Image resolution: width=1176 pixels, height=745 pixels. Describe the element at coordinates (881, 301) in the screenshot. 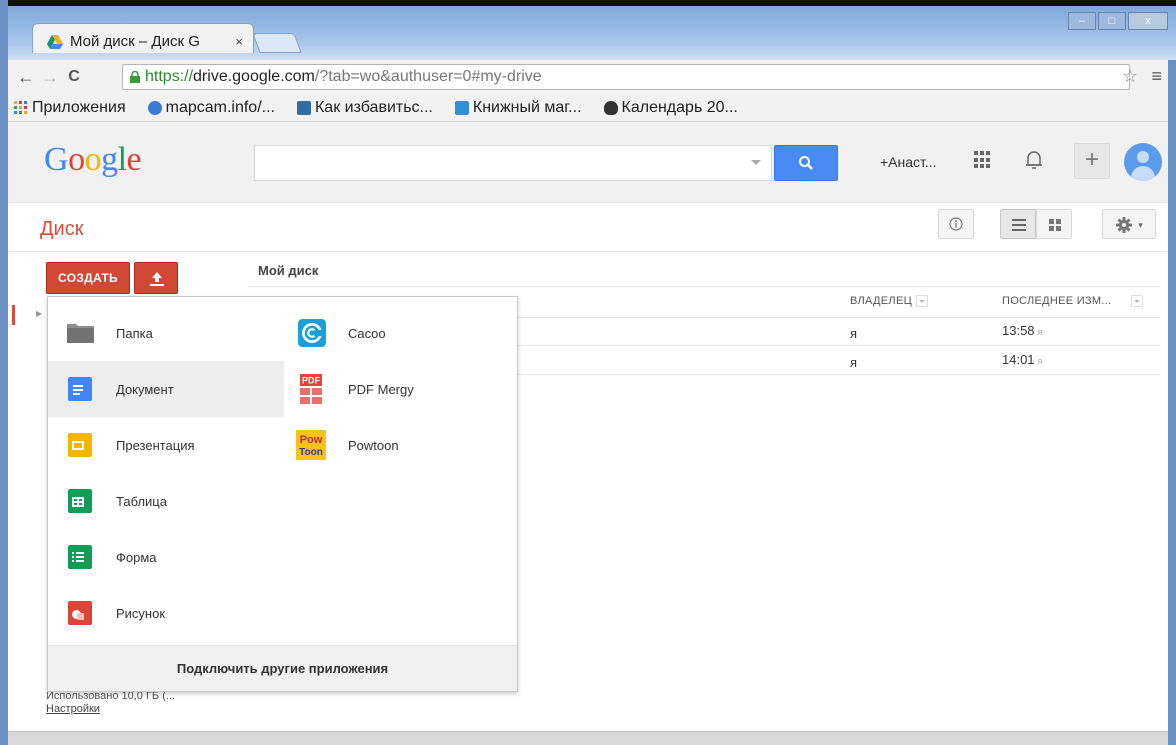

I see `column-owner-label: ВЛАДЕЛЕЦ` at that location.